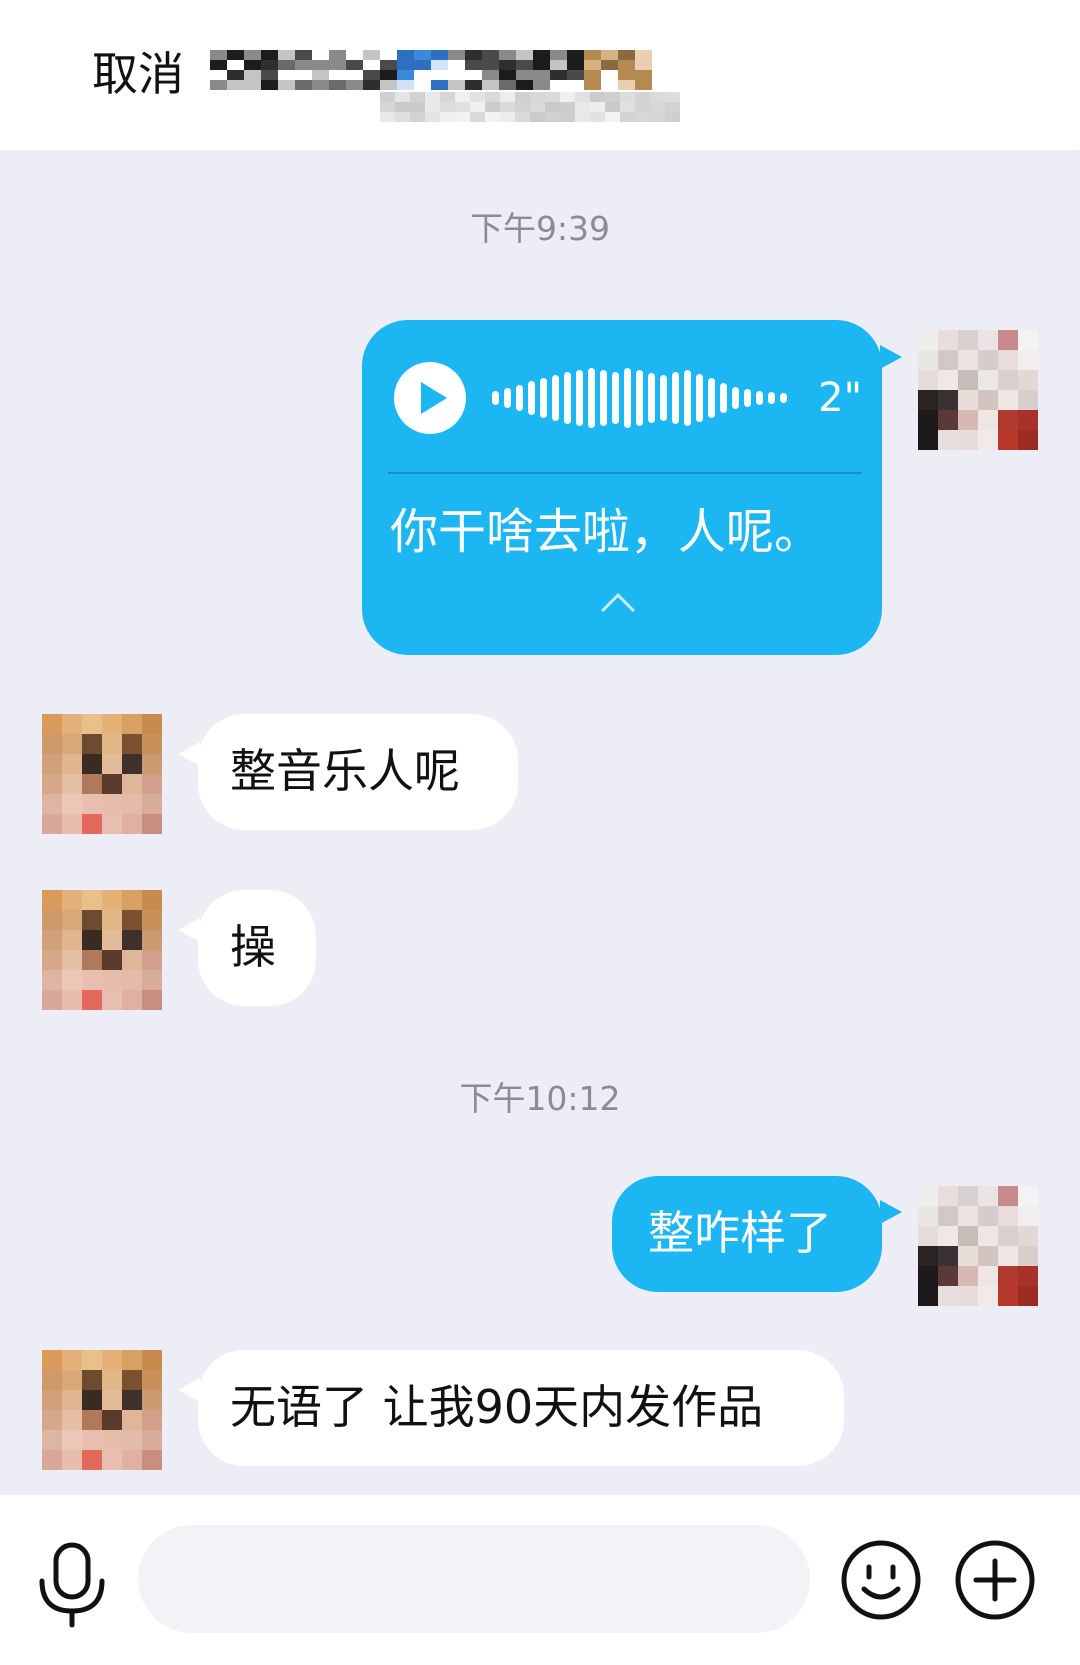 The image size is (1080, 1665). Describe the element at coordinates (72, 1584) in the screenshot. I see `microphone-icon` at that location.